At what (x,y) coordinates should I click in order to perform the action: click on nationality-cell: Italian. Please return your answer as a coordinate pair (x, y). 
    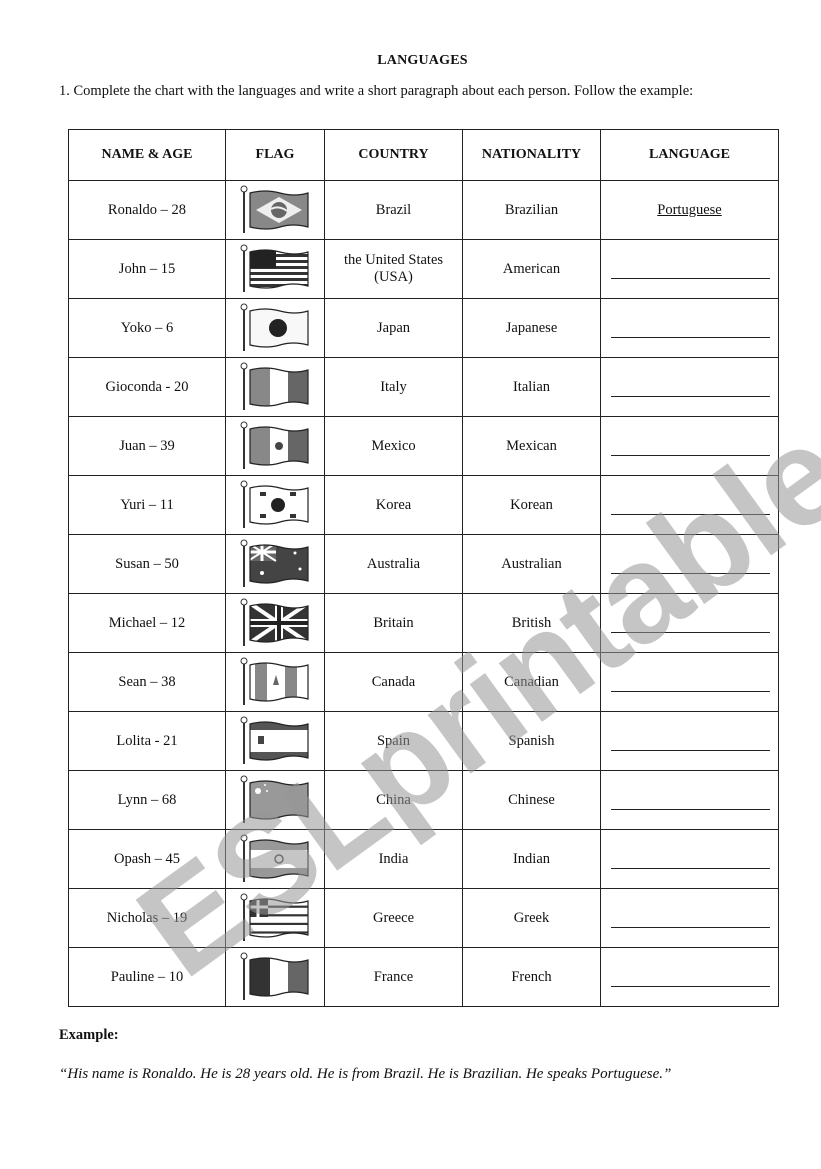
    Looking at the image, I should click on (531, 387).